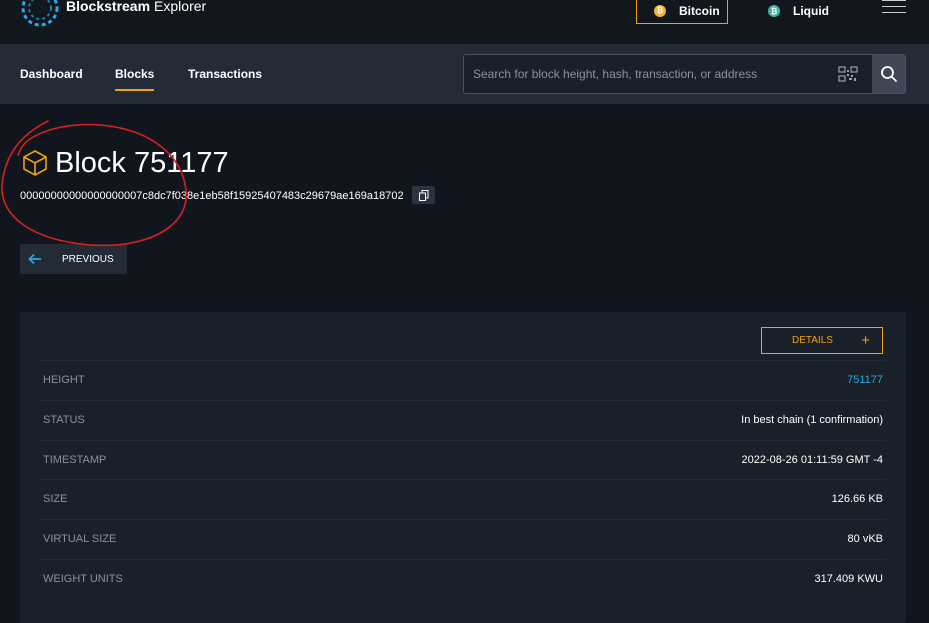  What do you see at coordinates (34, 259) in the screenshot?
I see `arrow-left-icon` at bounding box center [34, 259].